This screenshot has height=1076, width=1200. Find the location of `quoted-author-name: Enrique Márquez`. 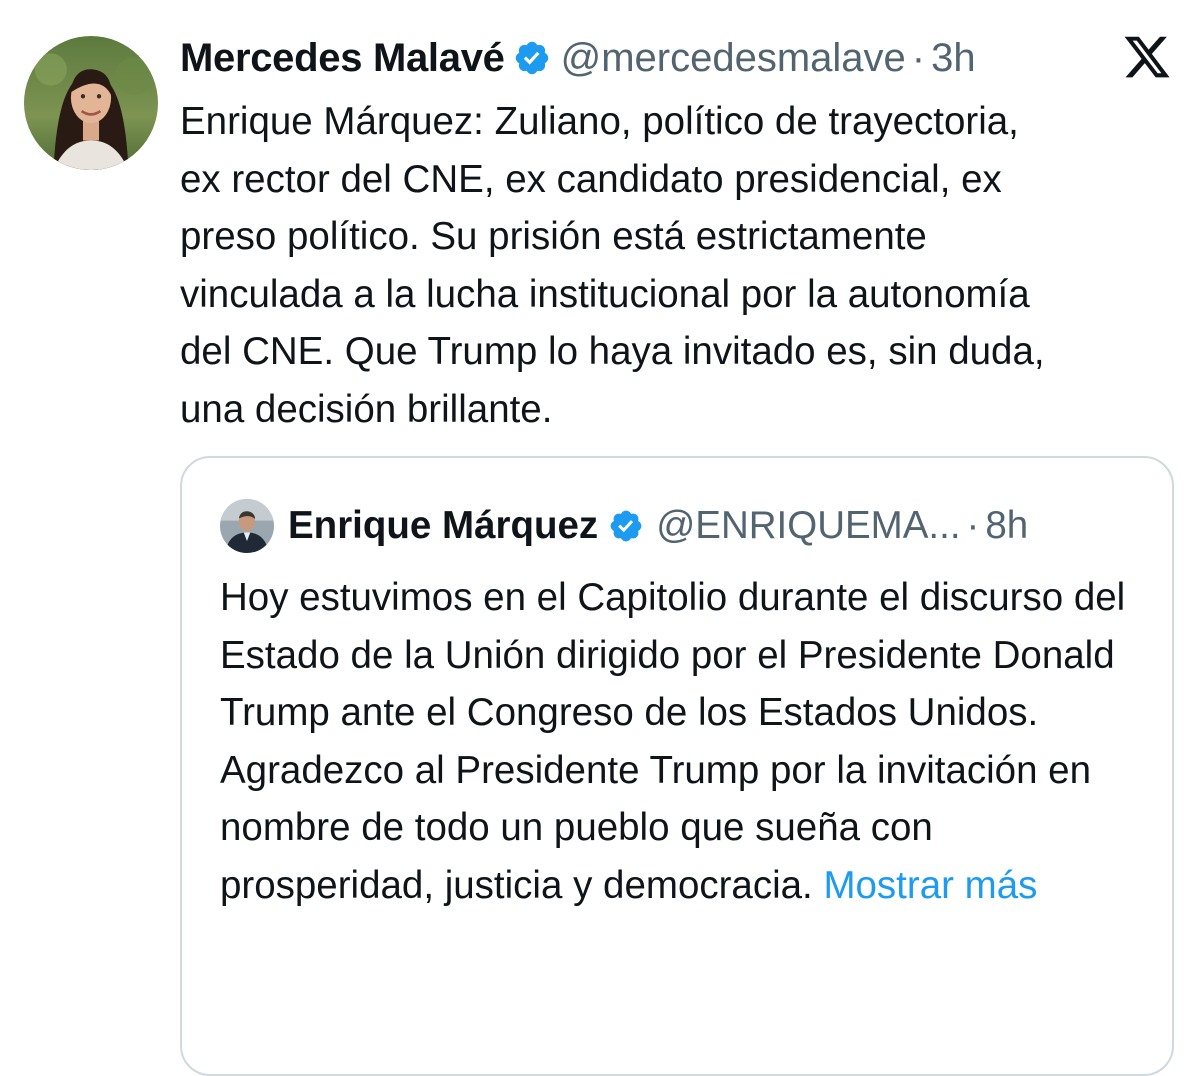

quoted-author-name: Enrique Márquez is located at coordinates (443, 526).